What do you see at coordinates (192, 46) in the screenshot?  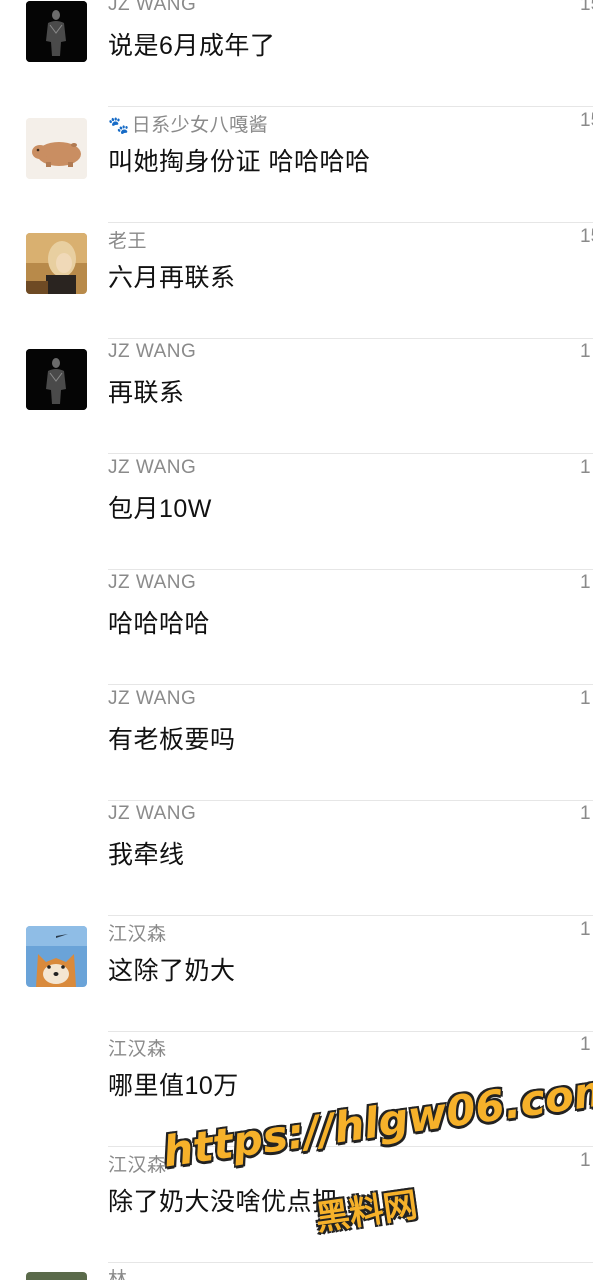 I see `message-text: 说是6月成年了` at bounding box center [192, 46].